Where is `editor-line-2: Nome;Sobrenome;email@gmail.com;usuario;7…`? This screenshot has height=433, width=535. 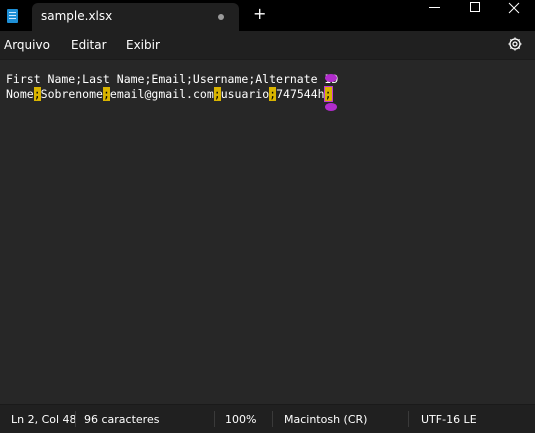
editor-line-2: Nome;Sobrenome;email@gmail.com;usuario;7… is located at coordinates (169, 94).